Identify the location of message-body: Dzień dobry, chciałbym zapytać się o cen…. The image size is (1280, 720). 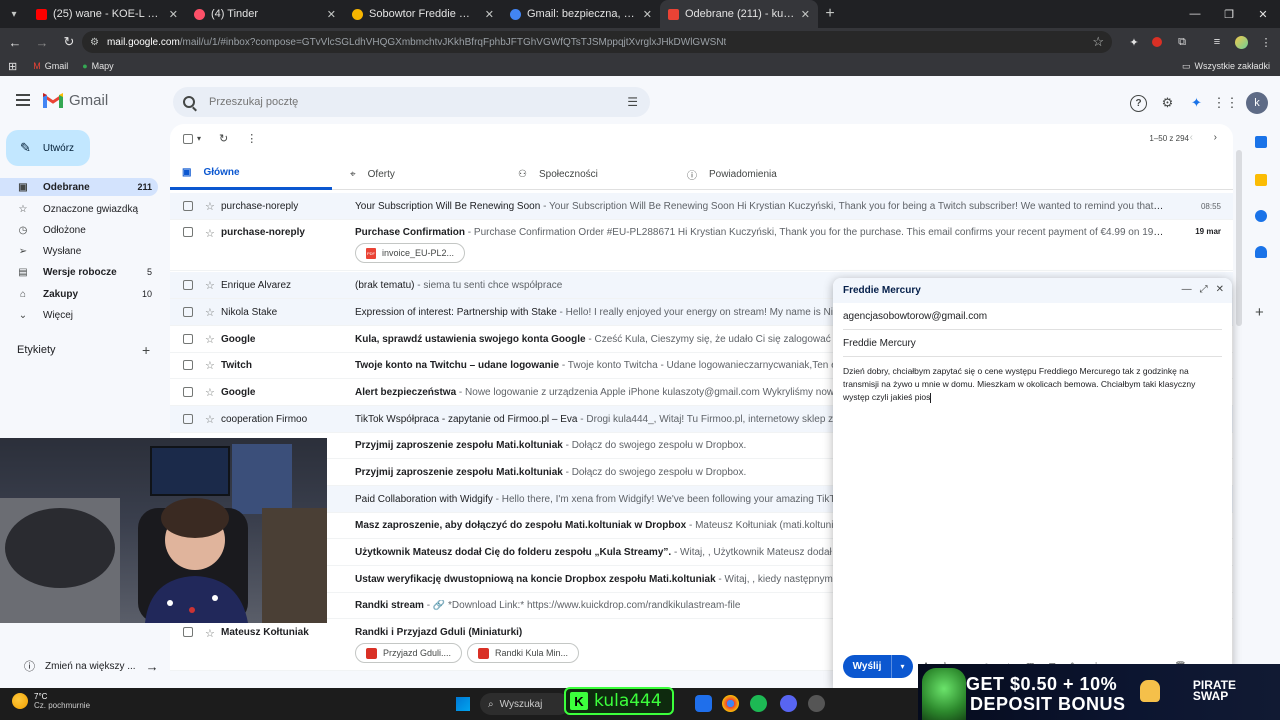
(1032, 384).